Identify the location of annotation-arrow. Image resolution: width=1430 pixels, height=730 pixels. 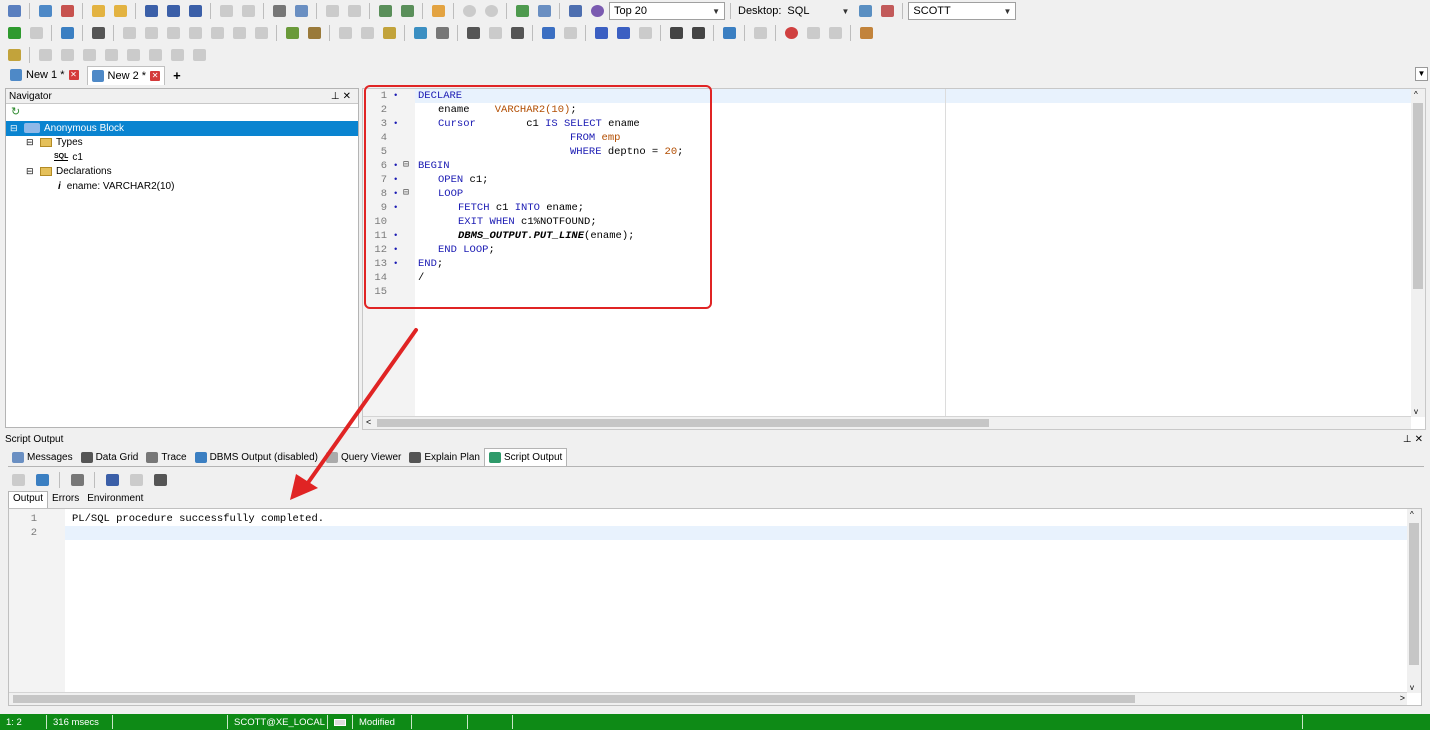
(354, 414).